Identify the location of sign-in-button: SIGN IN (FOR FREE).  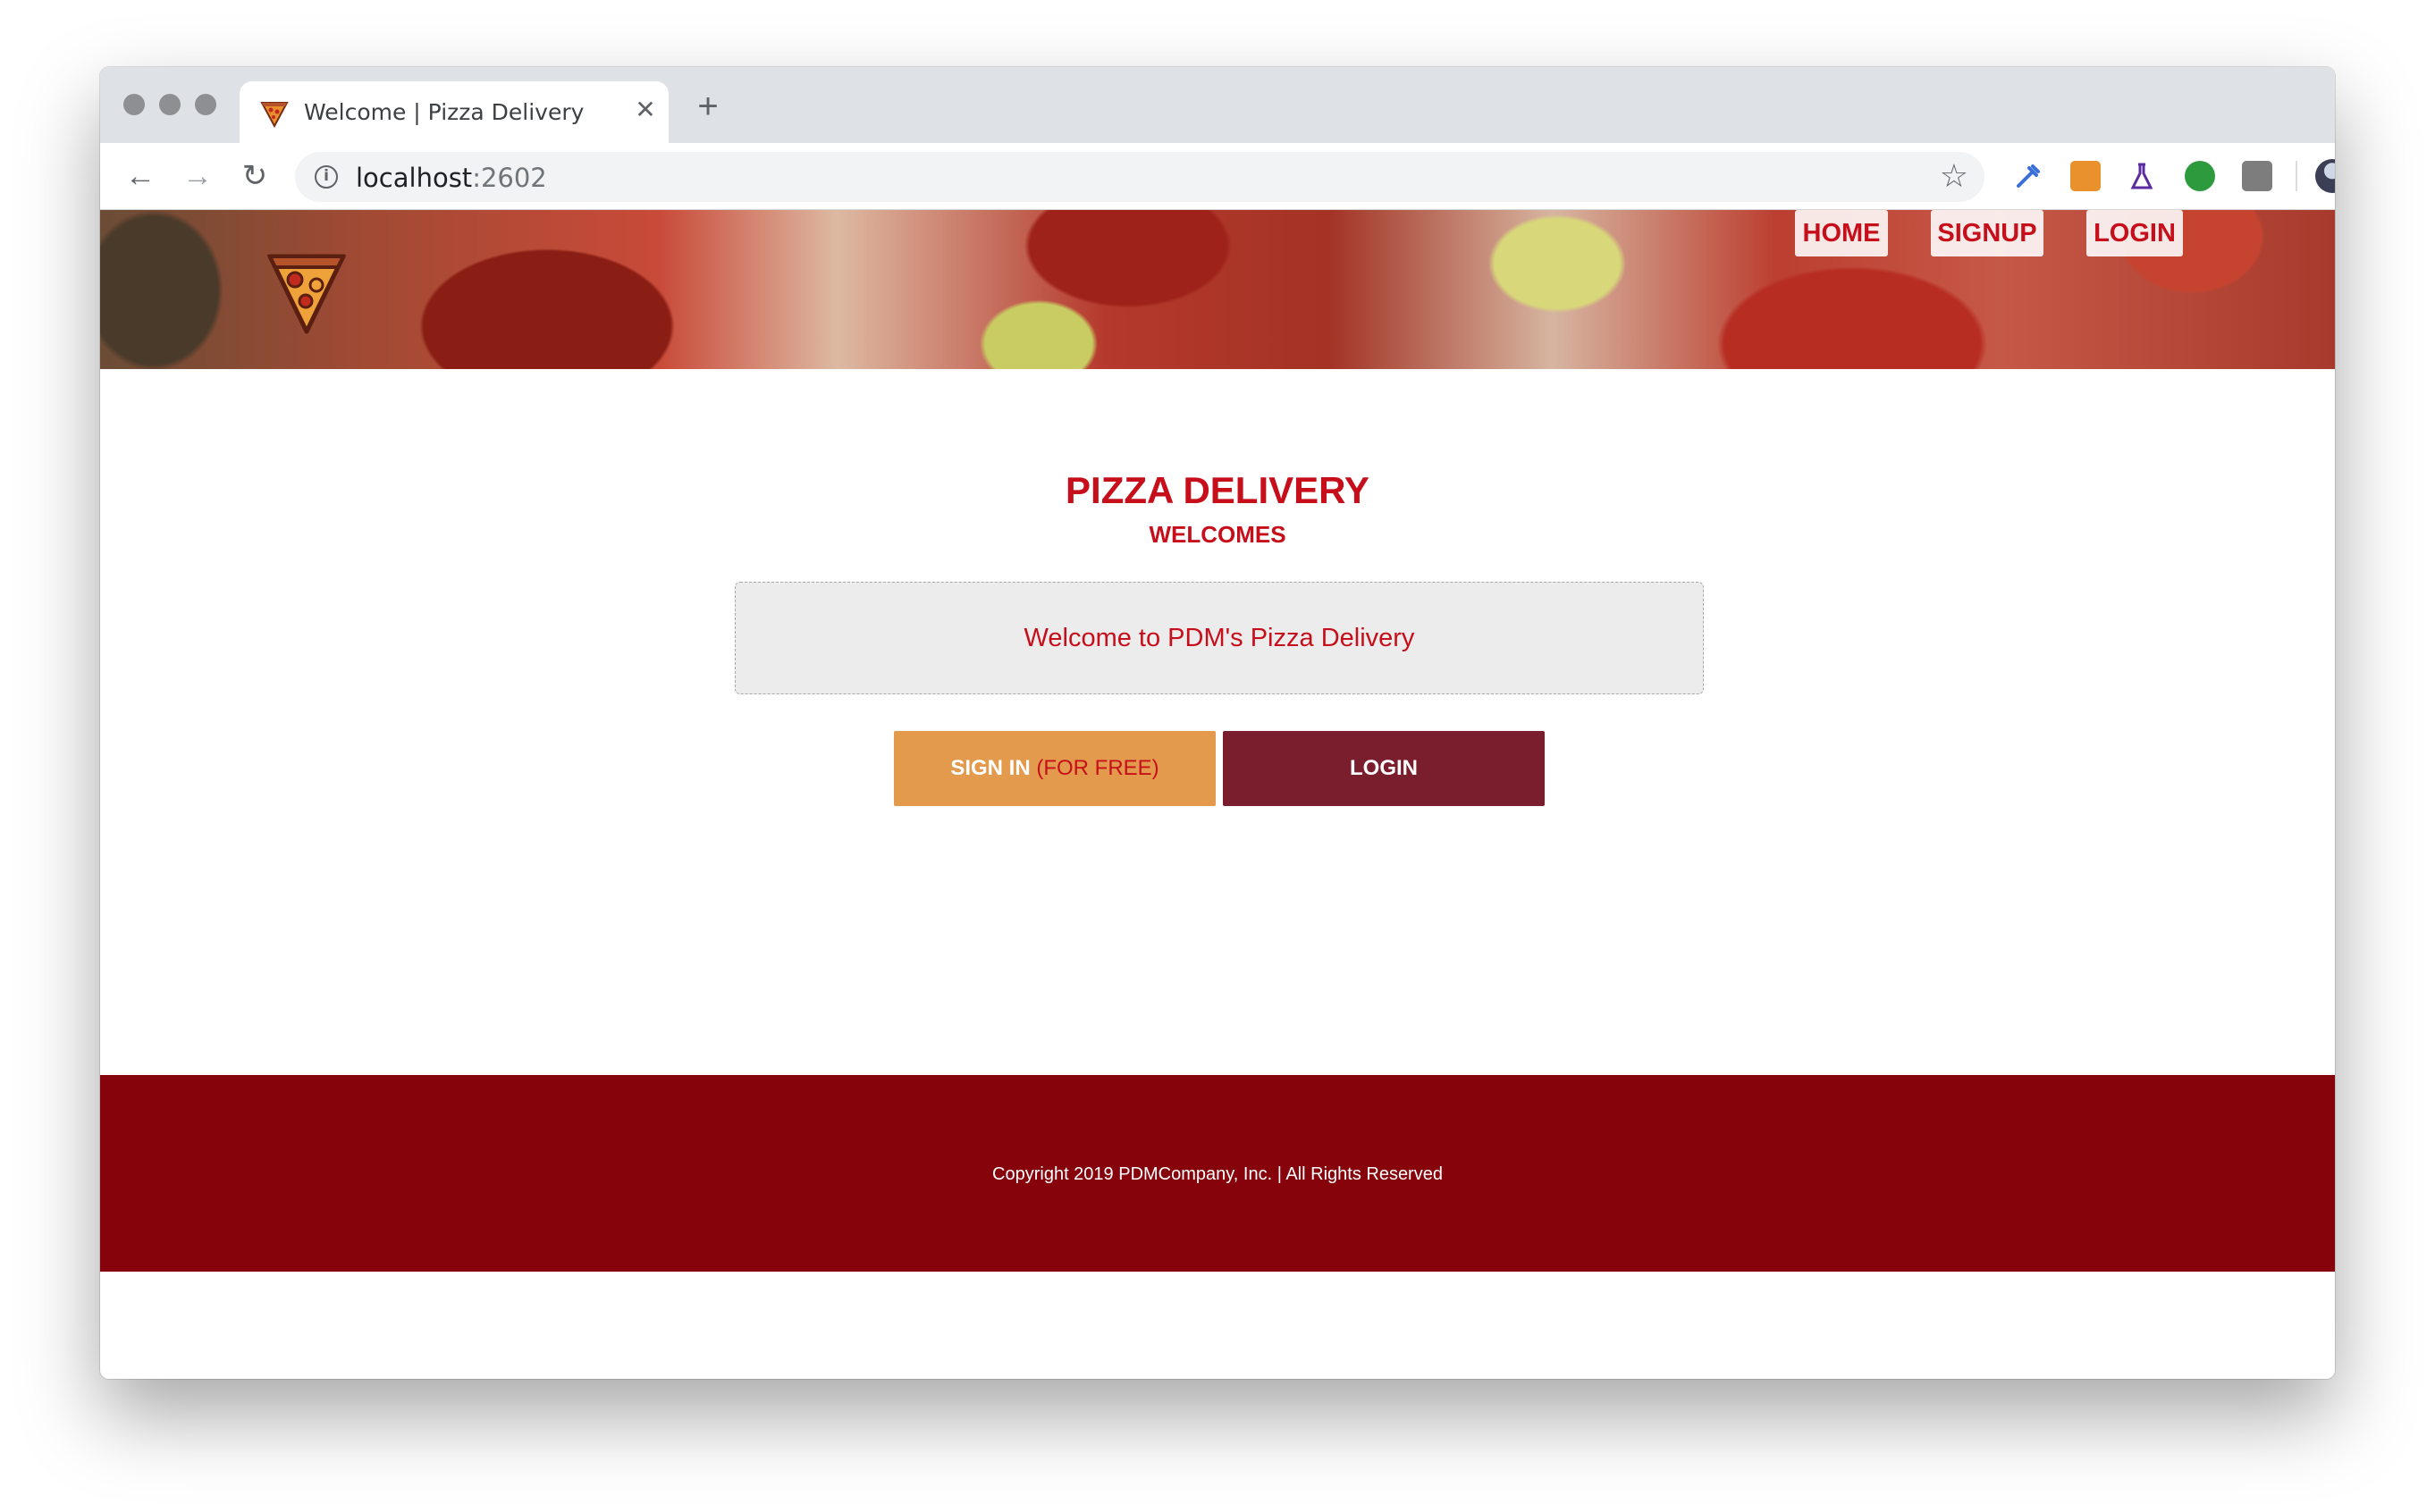
(1055, 768).